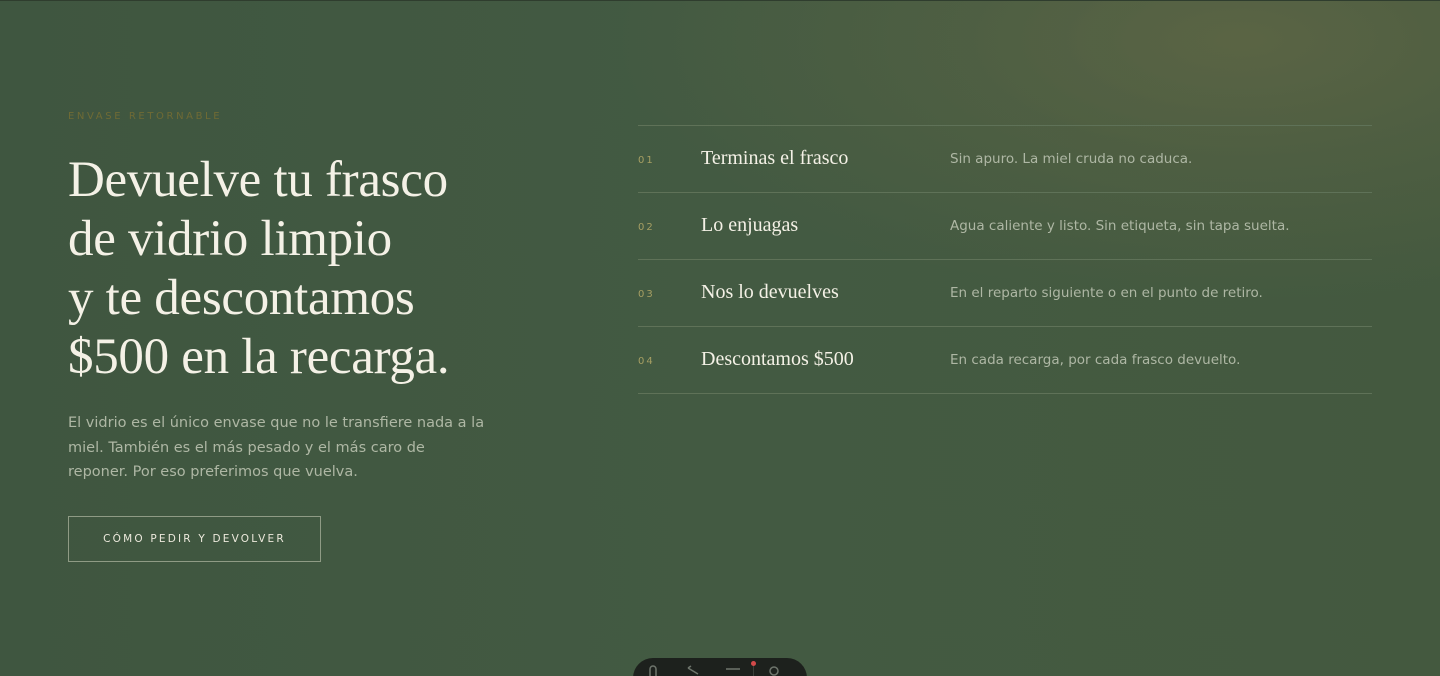  I want to click on step-title: Terminas el frasco, so click(775, 158).